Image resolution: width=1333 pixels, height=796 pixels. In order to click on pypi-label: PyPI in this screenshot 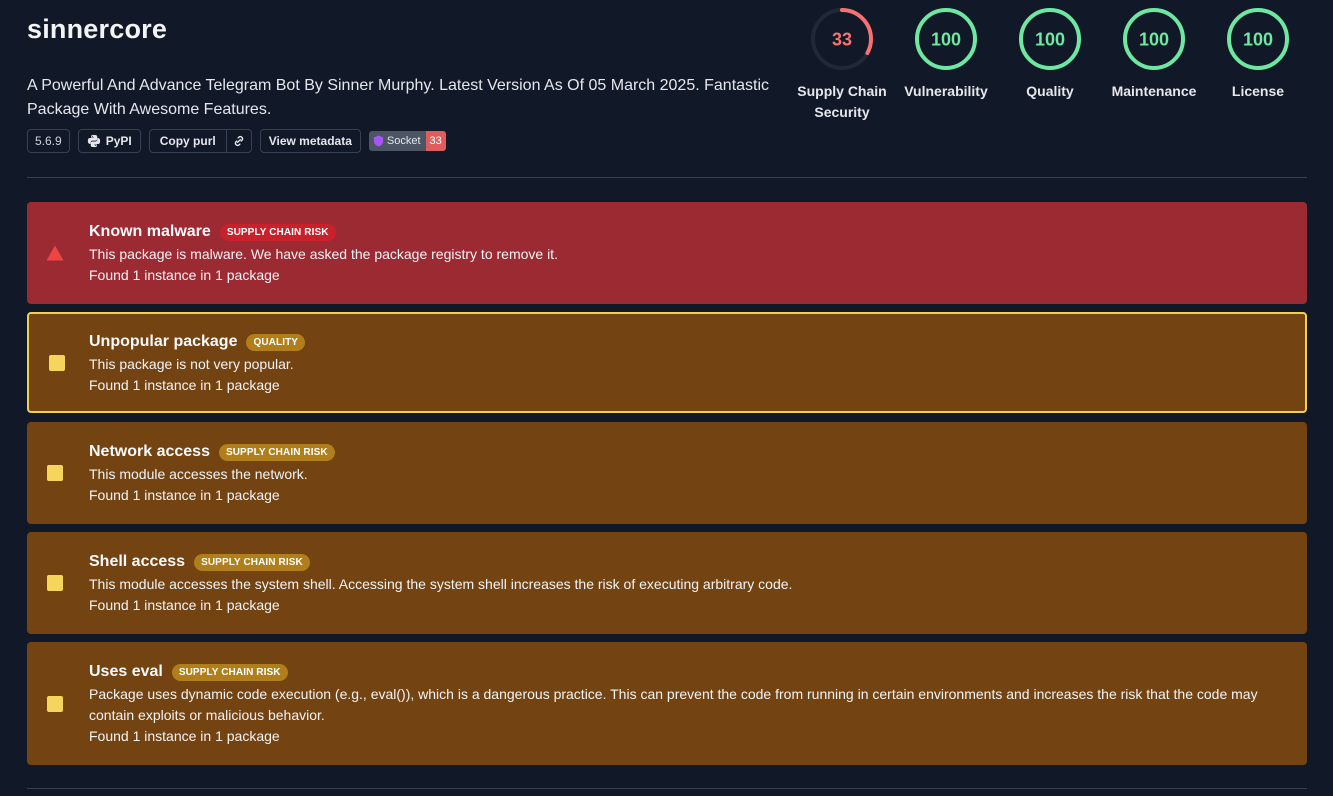, I will do `click(118, 141)`.